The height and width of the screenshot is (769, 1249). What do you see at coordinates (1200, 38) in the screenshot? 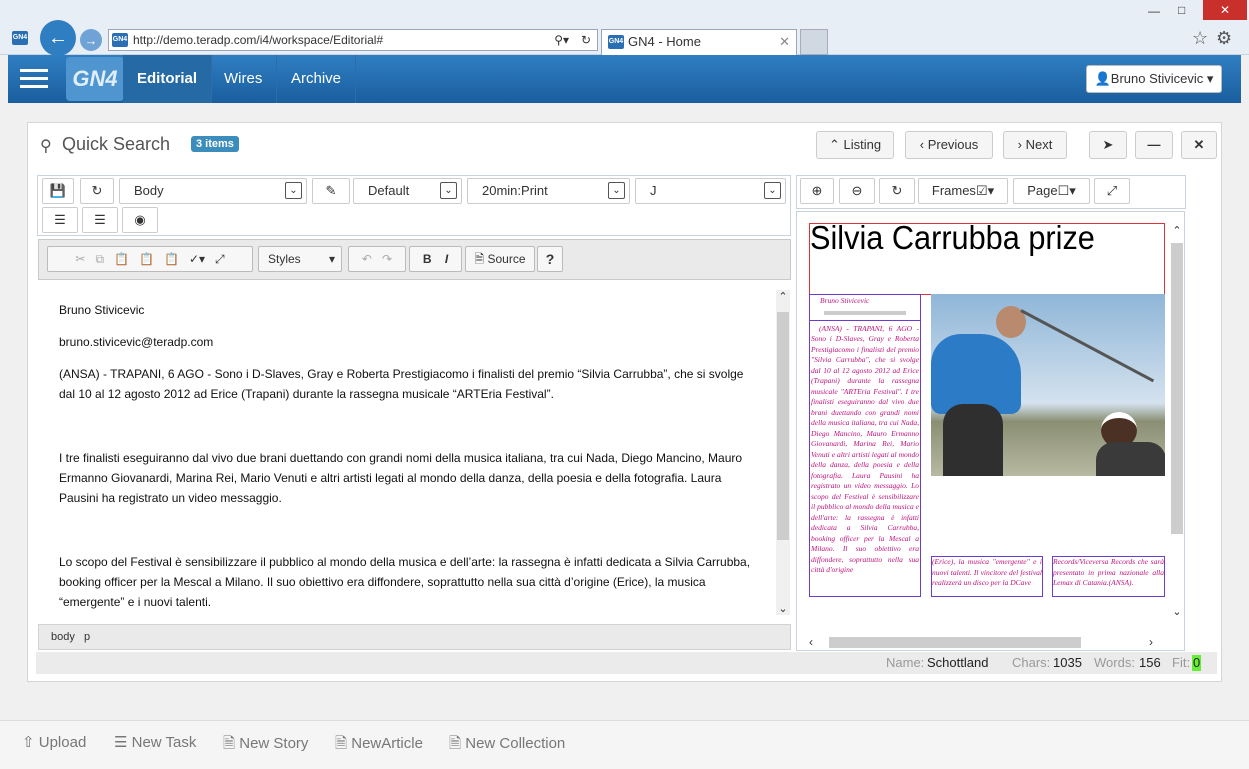
I see `favorites-star-icon: ☆` at bounding box center [1200, 38].